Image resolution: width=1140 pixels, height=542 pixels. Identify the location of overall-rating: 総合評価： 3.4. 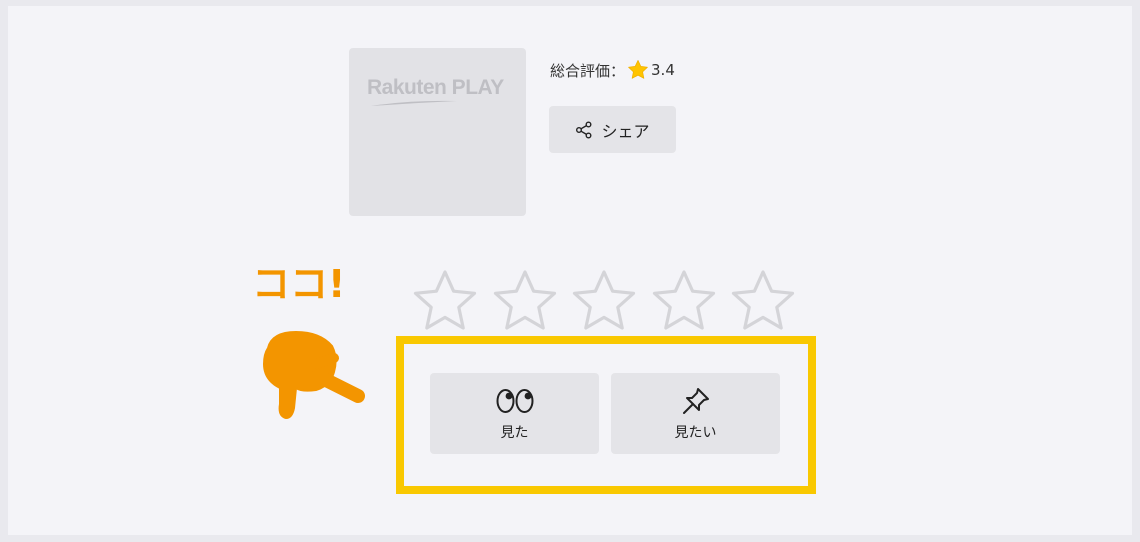
(612, 70).